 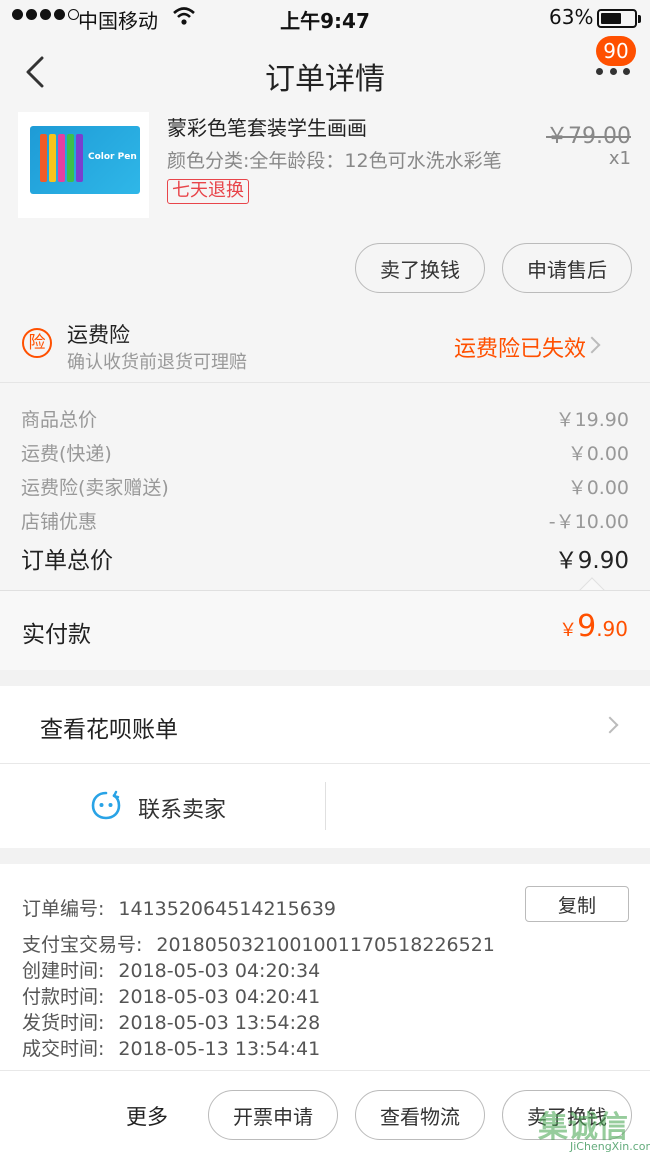 I want to click on info-label: 支付宝交易号:, so click(x=82, y=945).